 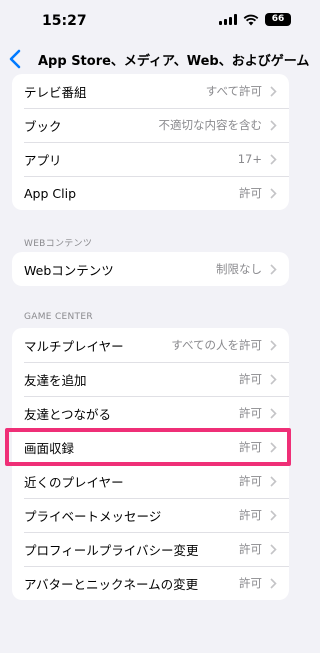 What do you see at coordinates (278, 19) in the screenshot?
I see `battery-indicator: 66` at bounding box center [278, 19].